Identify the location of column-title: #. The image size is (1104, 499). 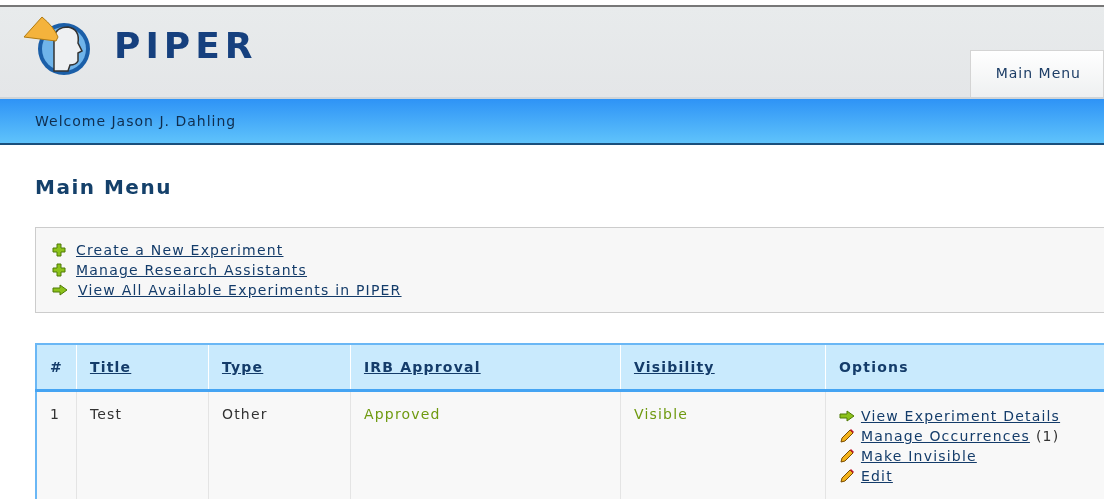
(56, 367).